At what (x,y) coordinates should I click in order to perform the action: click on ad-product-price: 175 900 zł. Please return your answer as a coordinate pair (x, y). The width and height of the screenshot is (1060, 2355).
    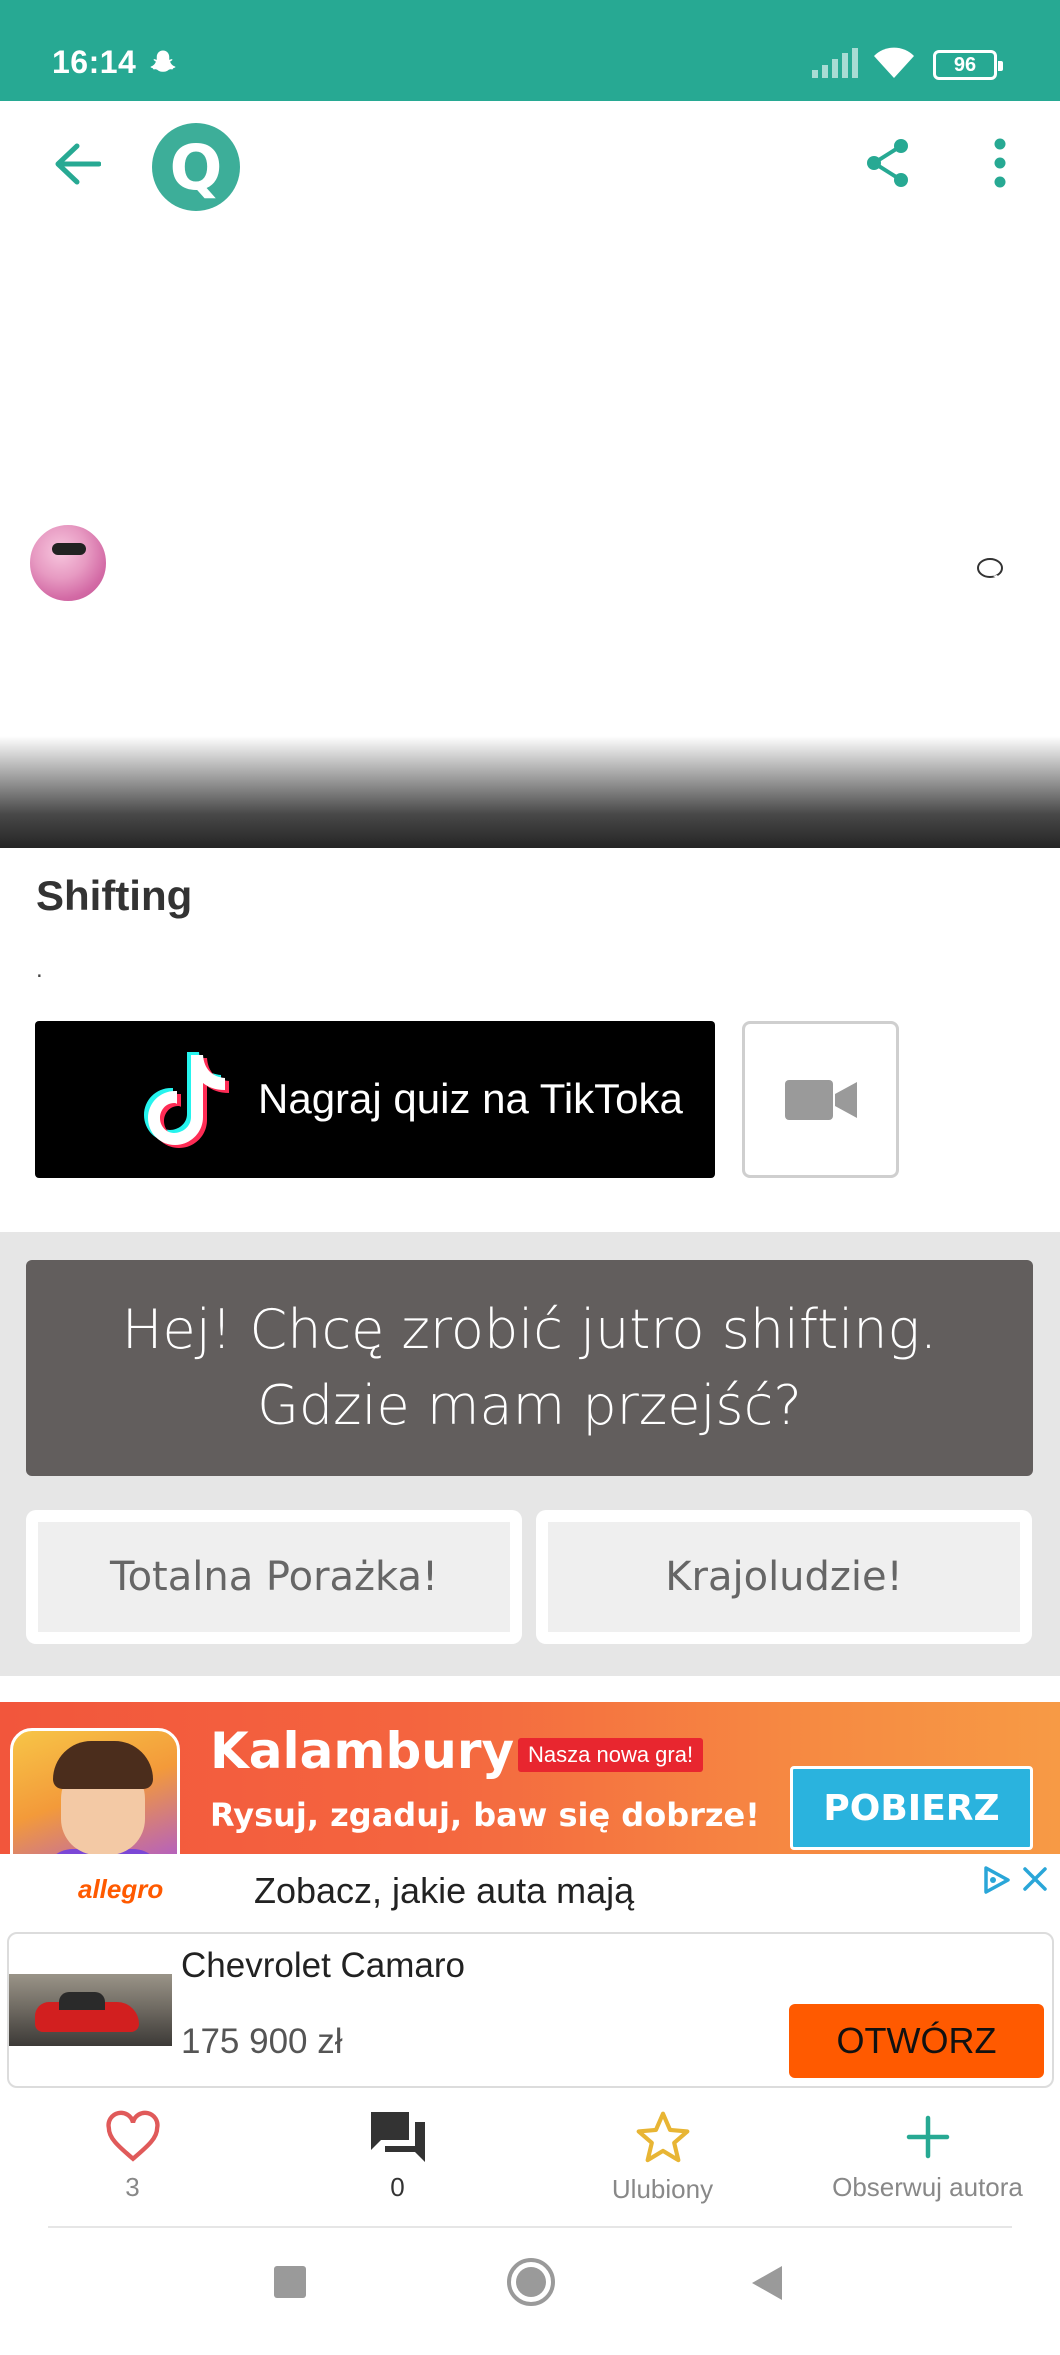
    Looking at the image, I should click on (262, 2041).